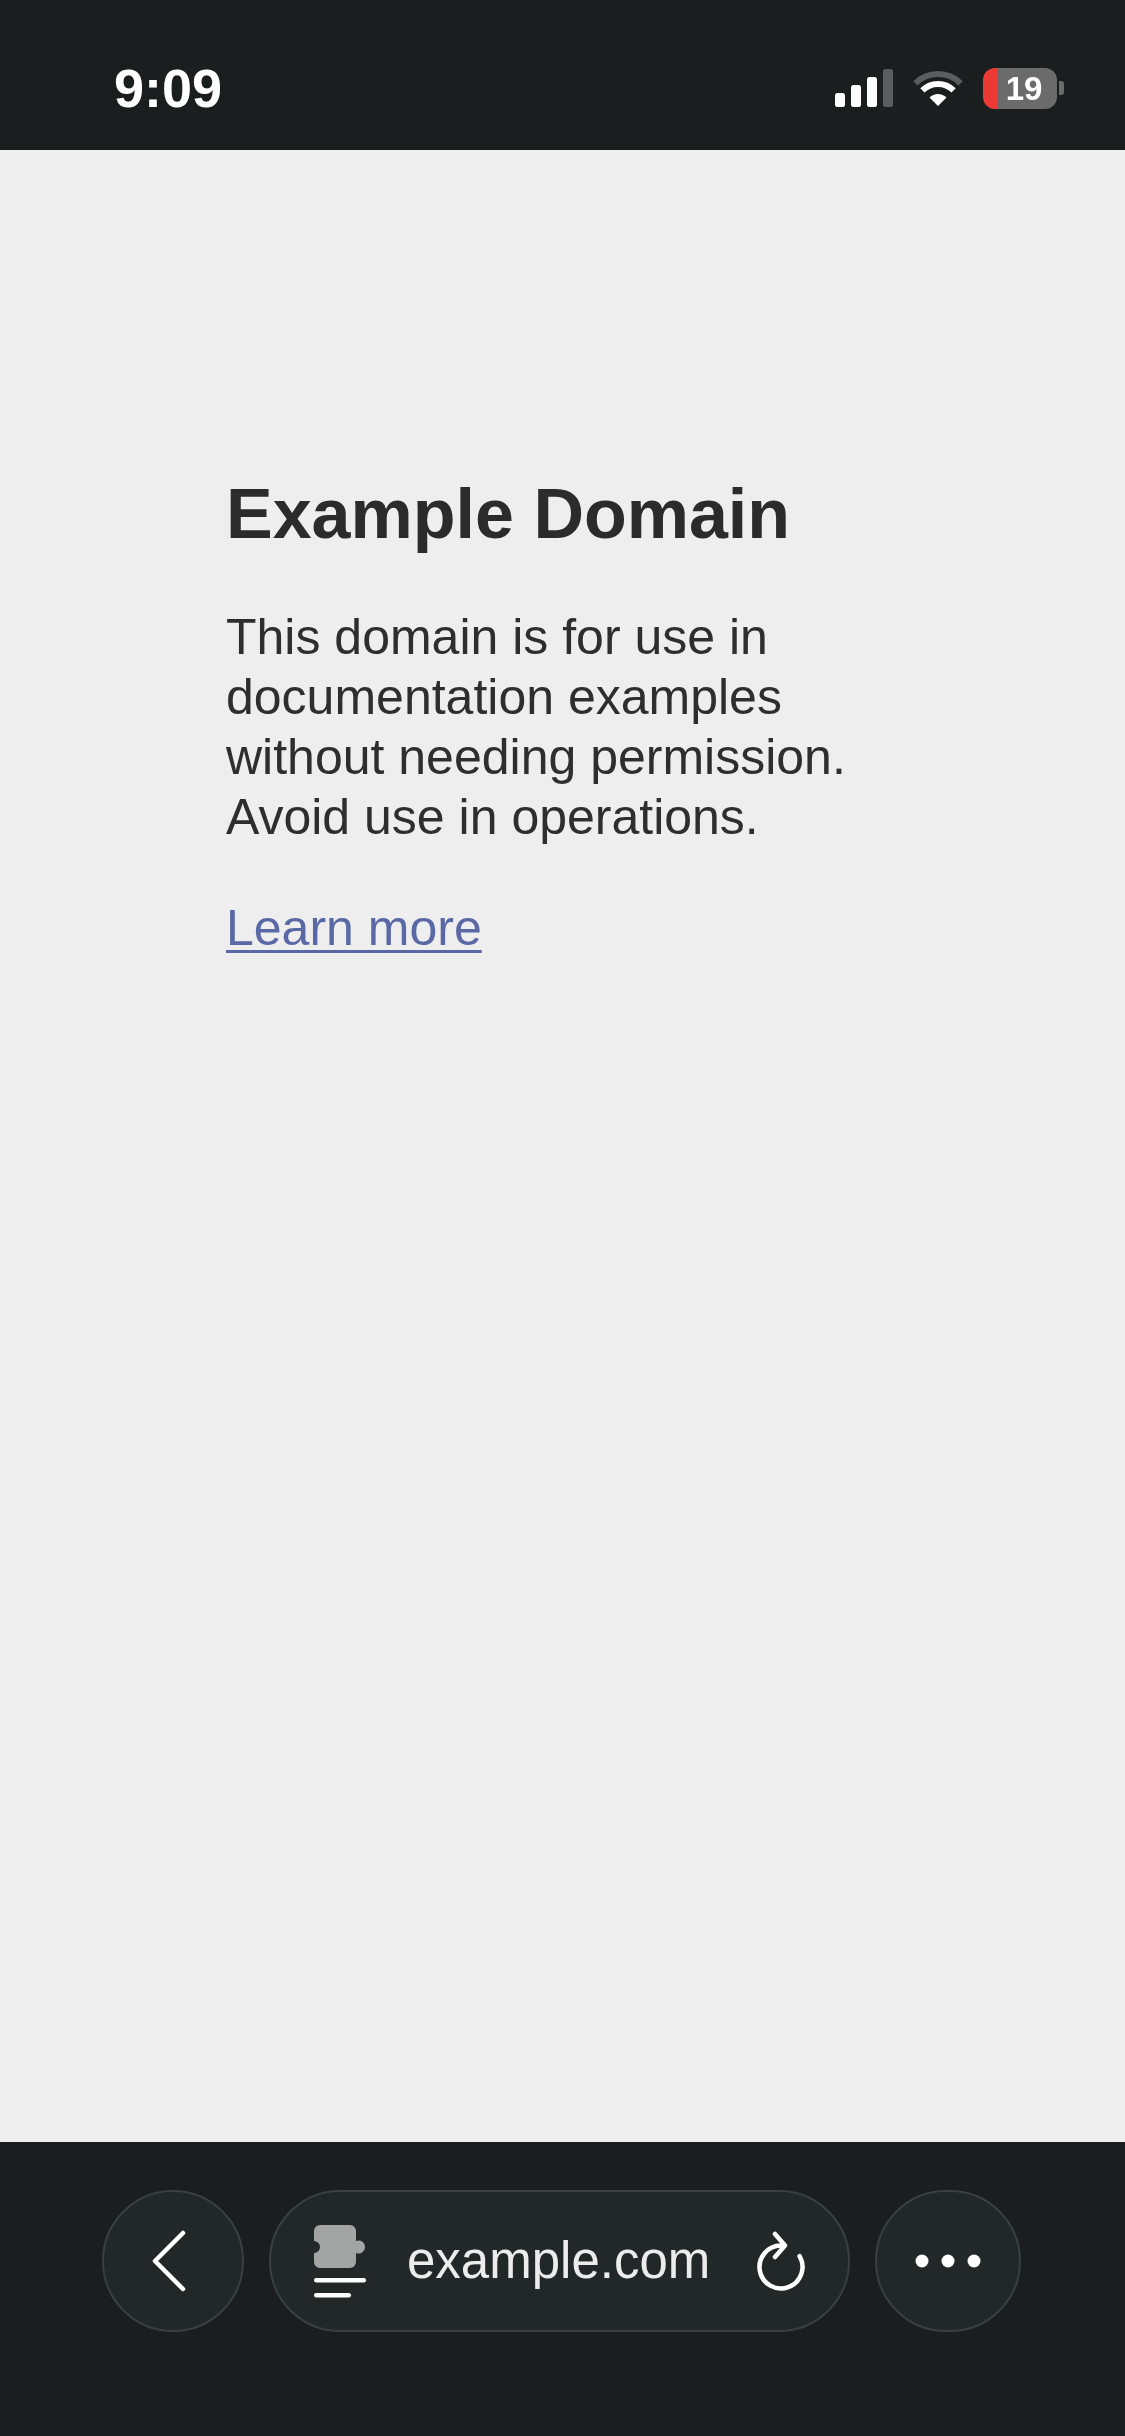 The width and height of the screenshot is (1125, 2436). What do you see at coordinates (168, 88) in the screenshot?
I see `status-time: 9:09` at bounding box center [168, 88].